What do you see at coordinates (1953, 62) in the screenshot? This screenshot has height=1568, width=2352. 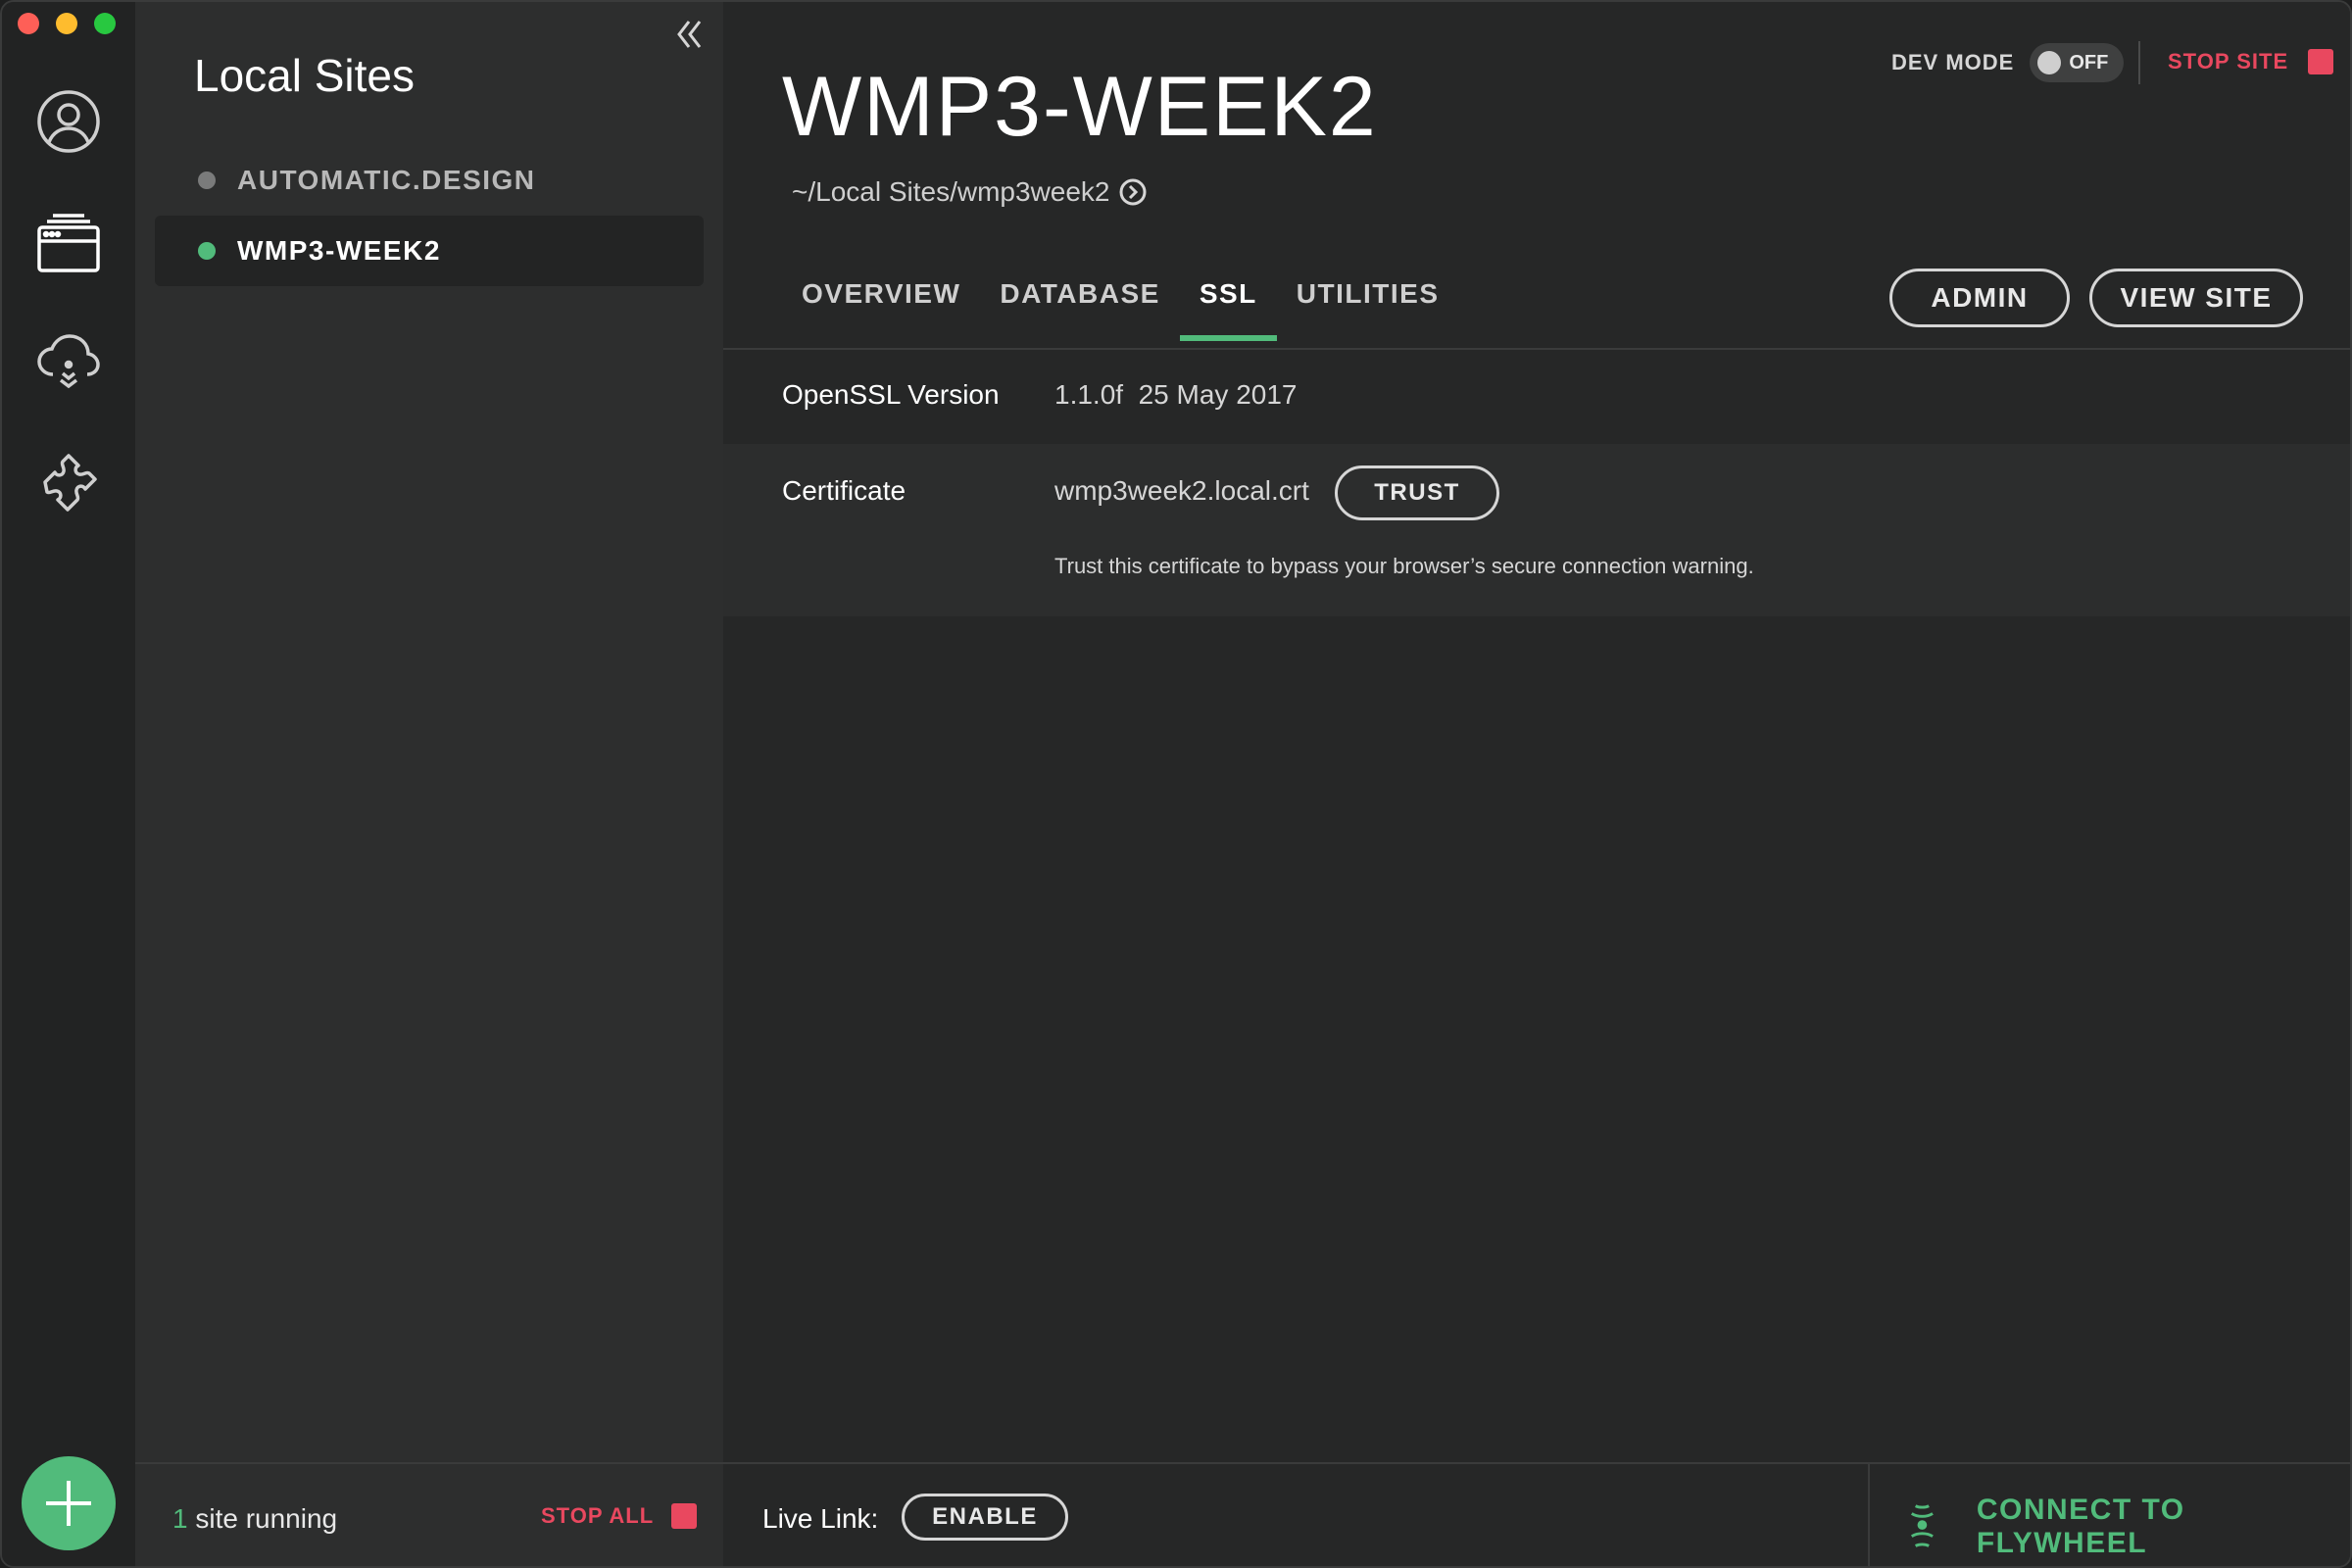 I see `dev-mode-label: DEV MODE` at bounding box center [1953, 62].